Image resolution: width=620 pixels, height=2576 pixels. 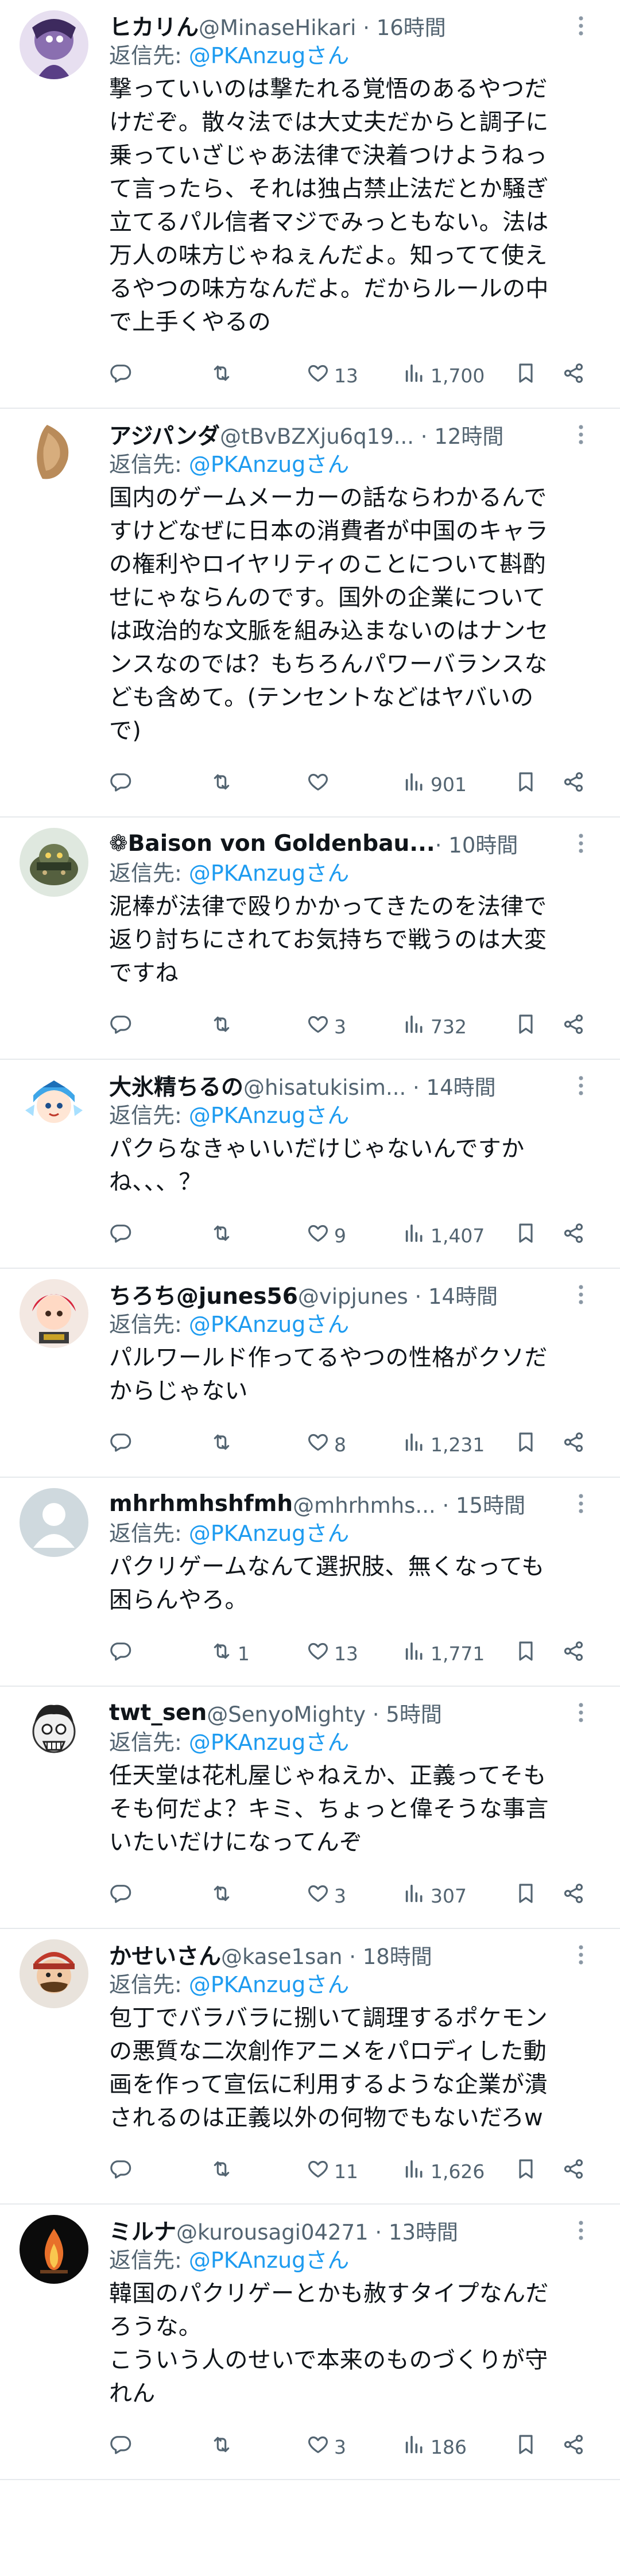 What do you see at coordinates (201, 1504) in the screenshot?
I see `display-name: mhrhmhshfmh` at bounding box center [201, 1504].